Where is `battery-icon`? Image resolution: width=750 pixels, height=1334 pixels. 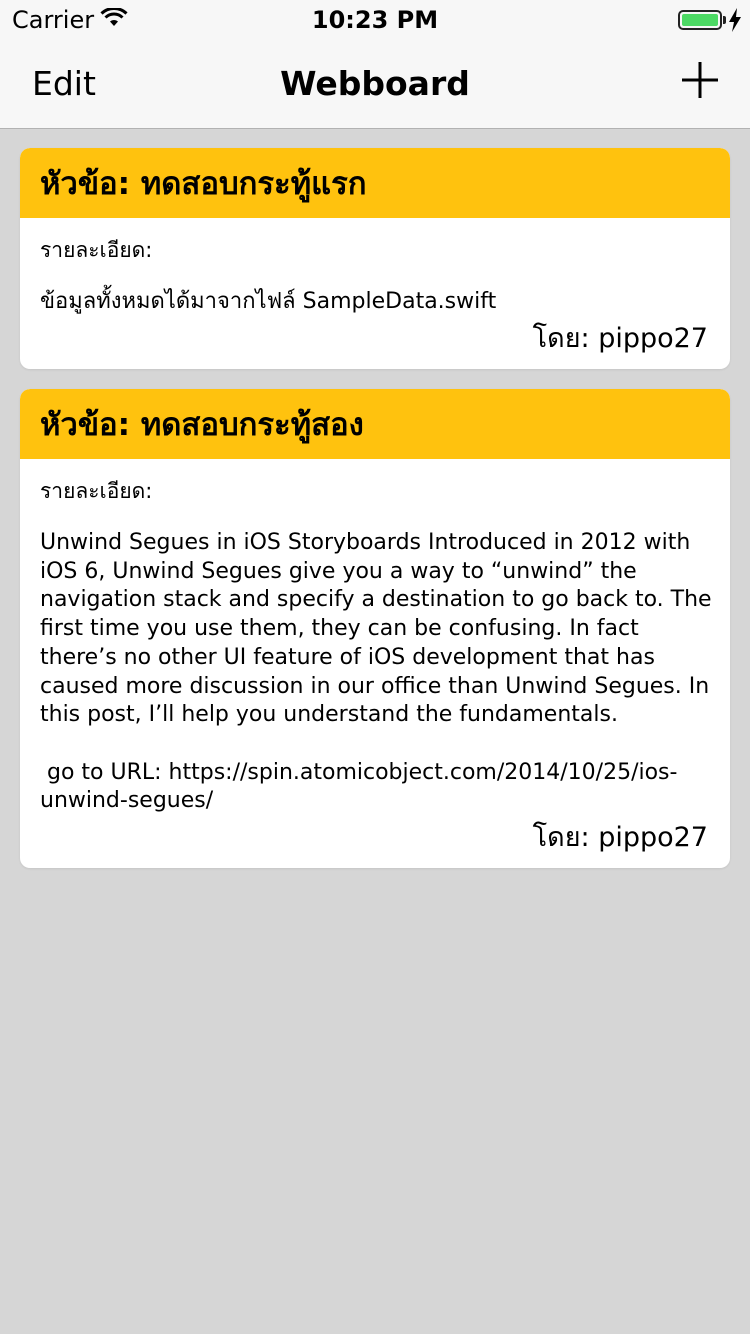 battery-icon is located at coordinates (700, 20).